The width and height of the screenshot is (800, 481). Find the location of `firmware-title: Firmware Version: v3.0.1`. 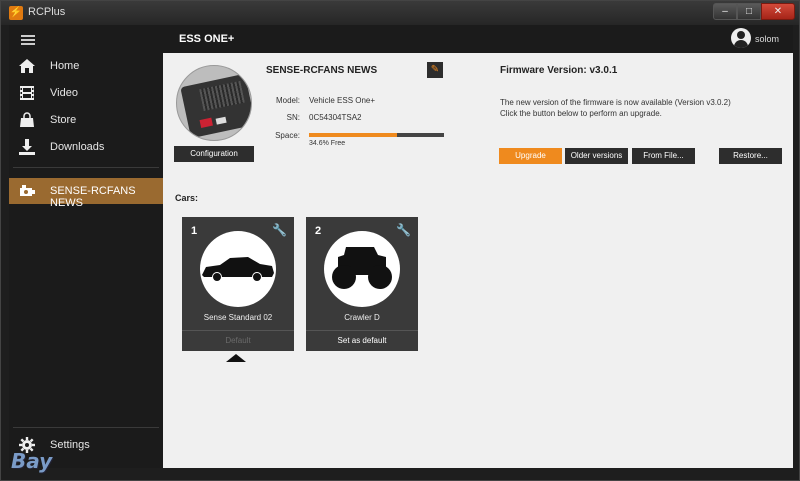

firmware-title: Firmware Version: v3.0.1 is located at coordinates (559, 70).